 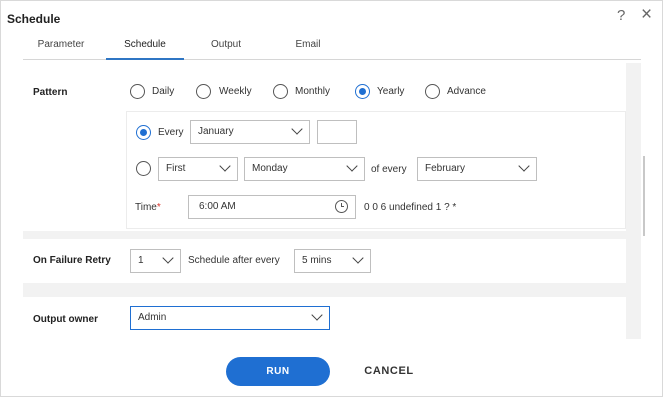 I want to click on pattern-advance-label: Advance, so click(x=466, y=91).